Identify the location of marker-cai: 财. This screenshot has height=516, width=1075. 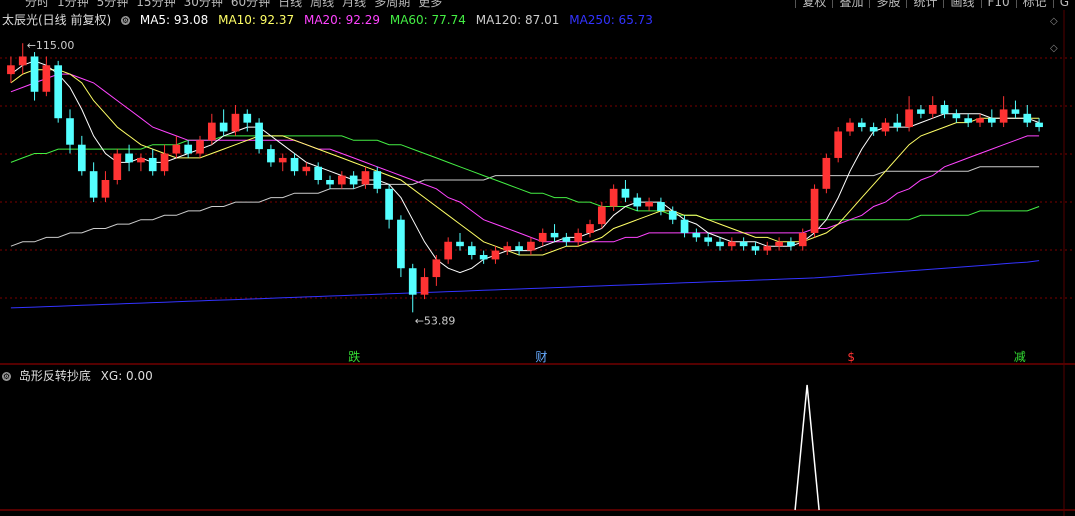
(541, 357).